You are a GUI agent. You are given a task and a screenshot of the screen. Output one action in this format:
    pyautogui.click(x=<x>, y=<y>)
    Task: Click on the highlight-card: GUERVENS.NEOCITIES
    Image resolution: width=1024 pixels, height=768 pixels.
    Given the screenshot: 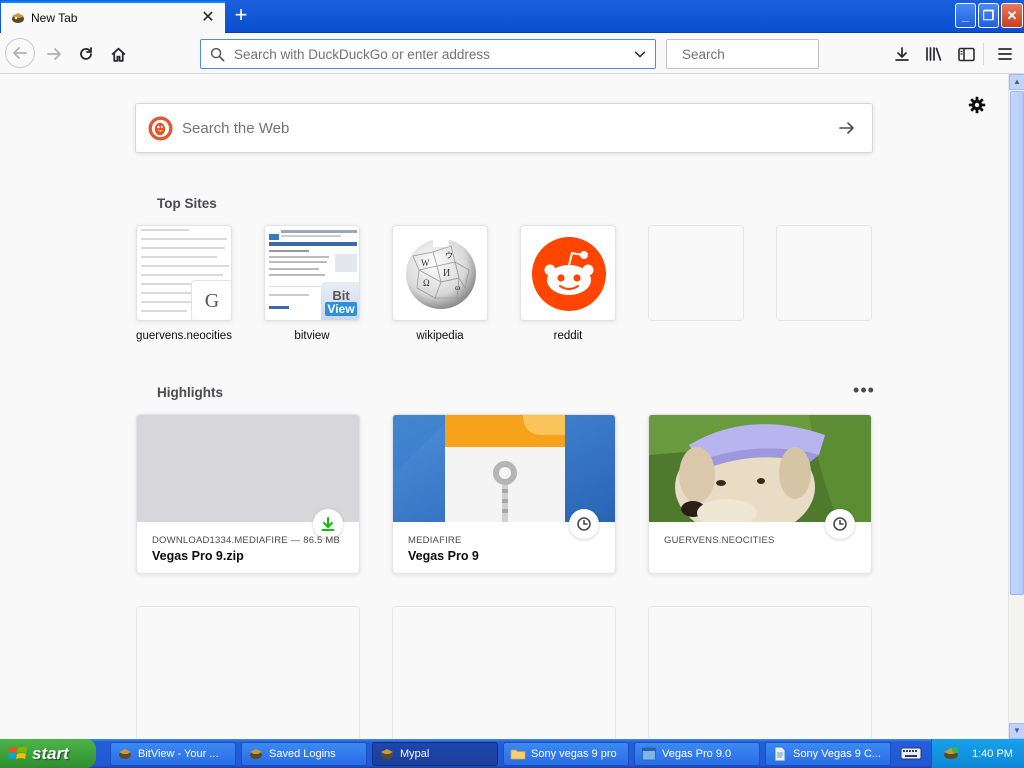 What is the action you would take?
    pyautogui.click(x=760, y=494)
    